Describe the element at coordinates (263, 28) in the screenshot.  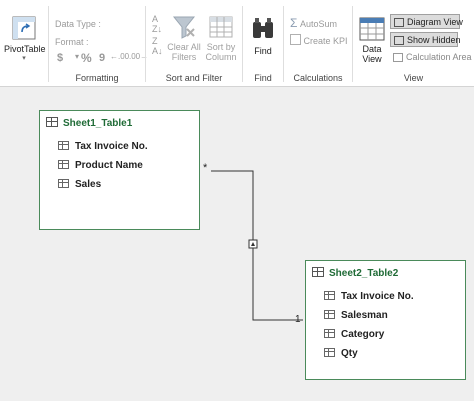
I see `binoculars-icon` at that location.